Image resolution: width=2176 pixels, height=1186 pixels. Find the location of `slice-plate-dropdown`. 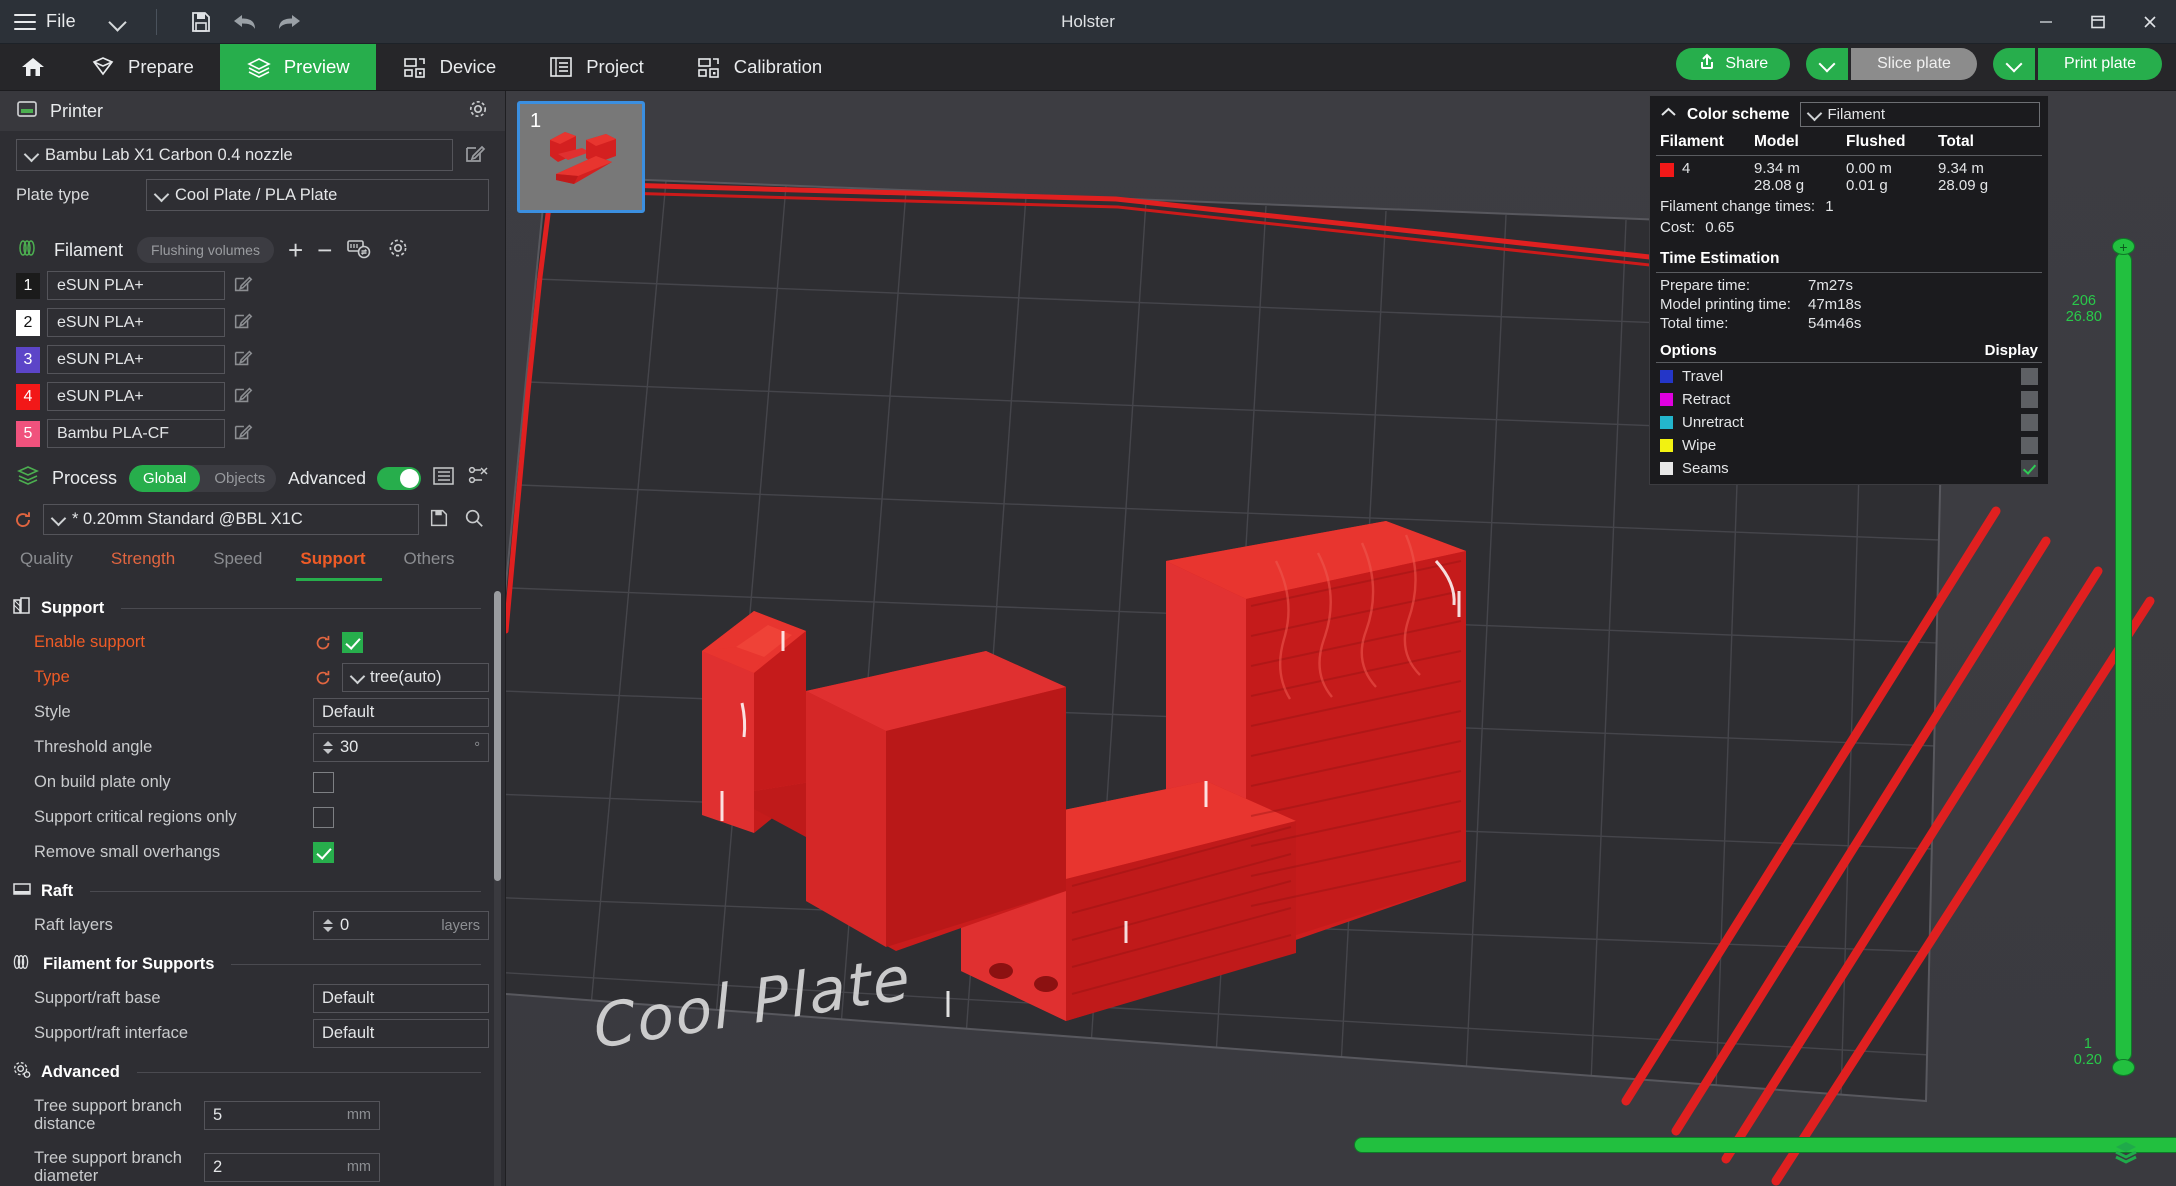

slice-plate-dropdown is located at coordinates (1827, 64).